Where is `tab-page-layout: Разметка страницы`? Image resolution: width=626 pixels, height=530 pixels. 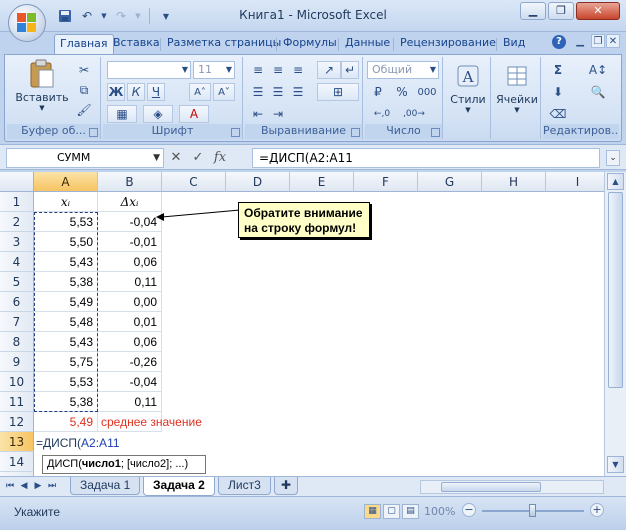
tab-page-layout: Разметка страницы is located at coordinates (224, 44).